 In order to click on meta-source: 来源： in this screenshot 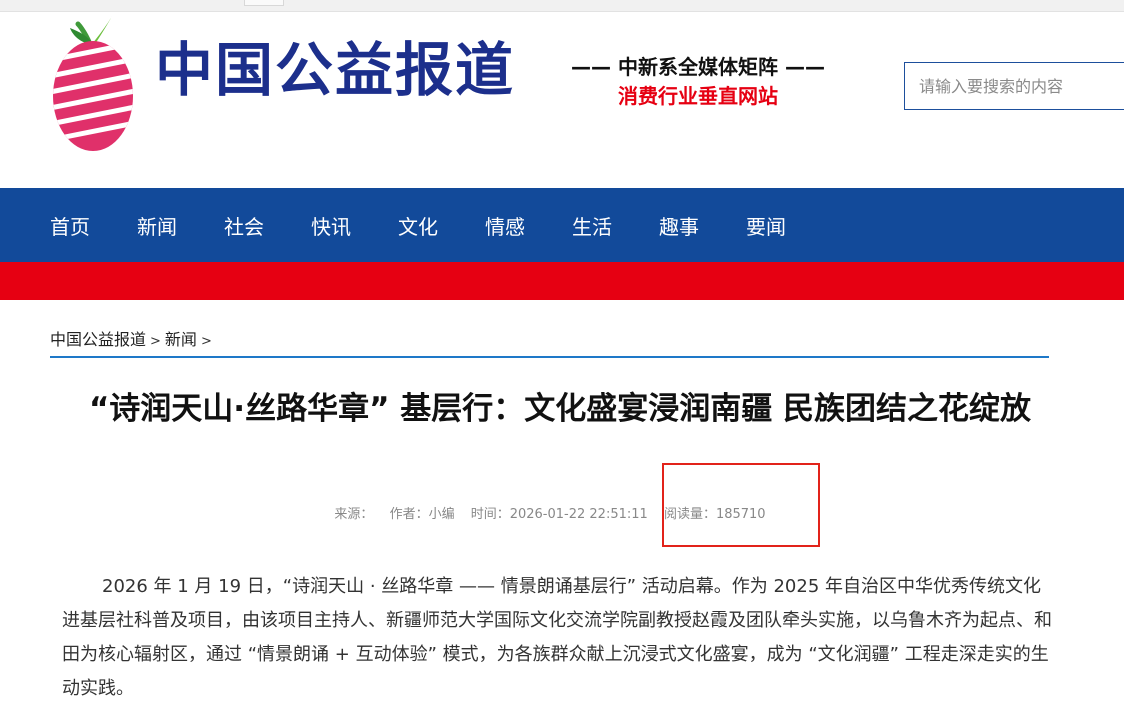, I will do `click(354, 514)`.